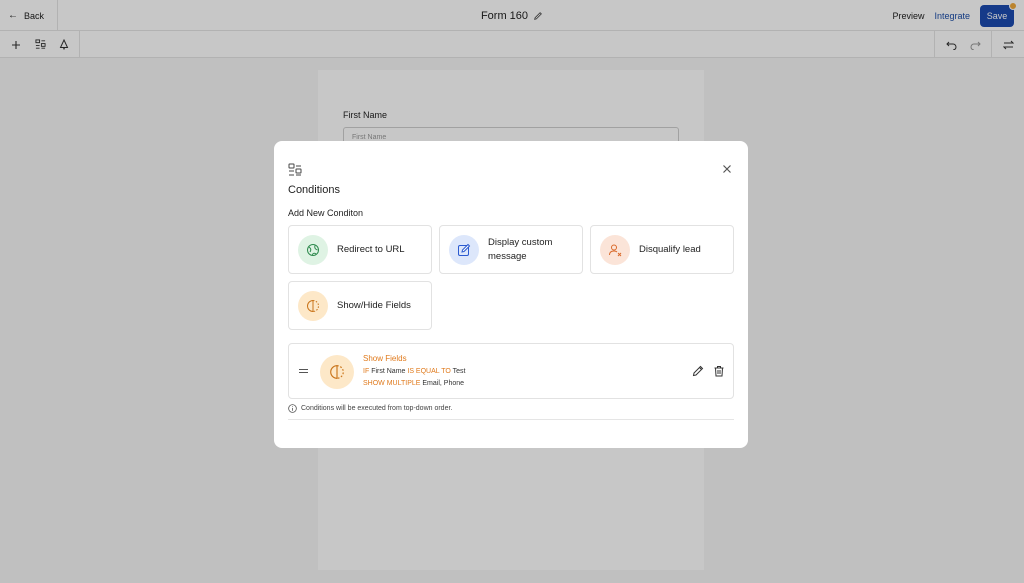  Describe the element at coordinates (313, 249) in the screenshot. I see `globe-icon` at that location.